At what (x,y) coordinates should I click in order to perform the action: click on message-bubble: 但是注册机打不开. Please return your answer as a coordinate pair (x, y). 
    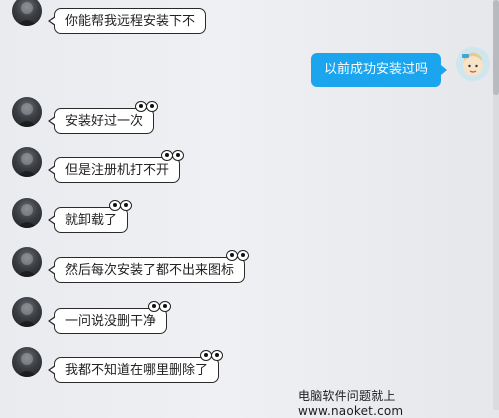
    Looking at the image, I should click on (116, 166).